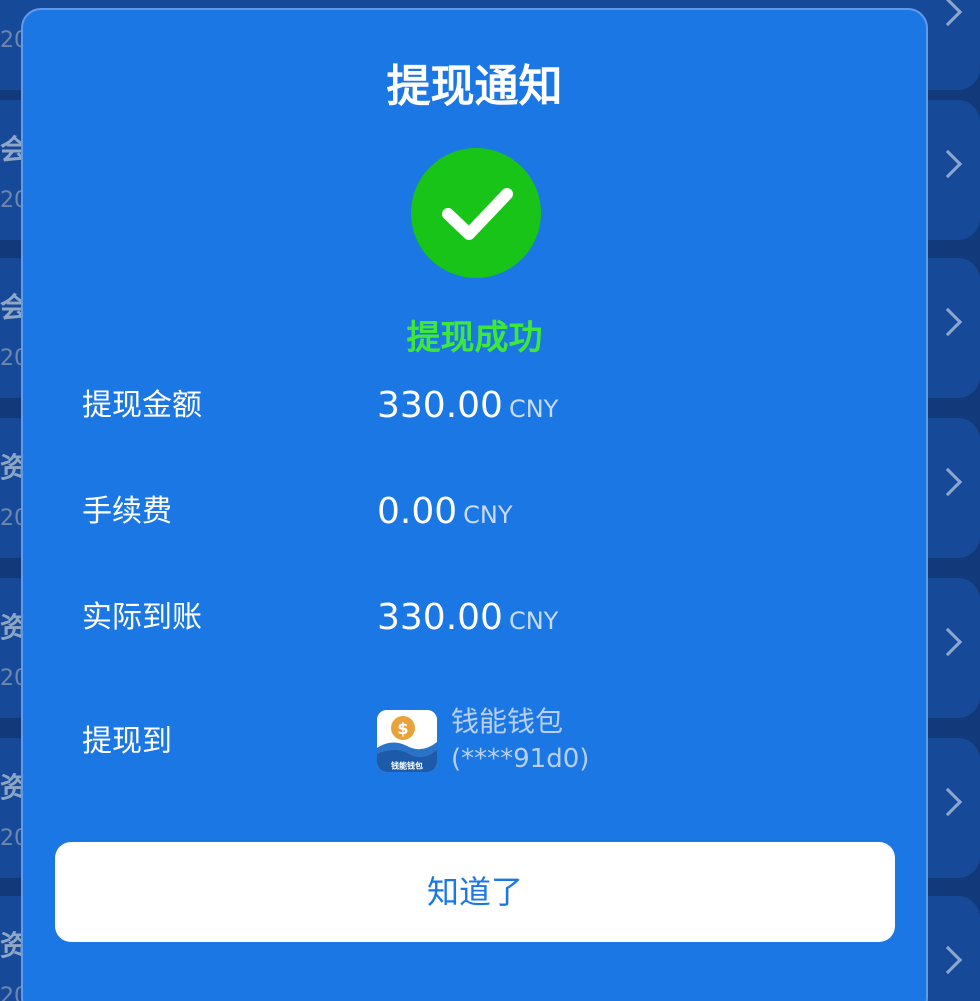 This screenshot has height=1001, width=980. I want to click on withdraw-amount-value: 330.00 CNY, so click(467, 409).